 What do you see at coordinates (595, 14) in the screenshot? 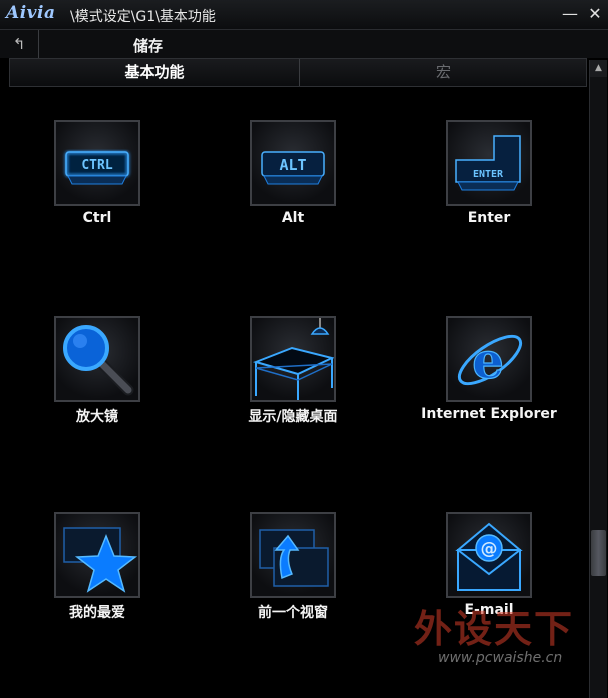
I see `close-button: ✕` at bounding box center [595, 14].